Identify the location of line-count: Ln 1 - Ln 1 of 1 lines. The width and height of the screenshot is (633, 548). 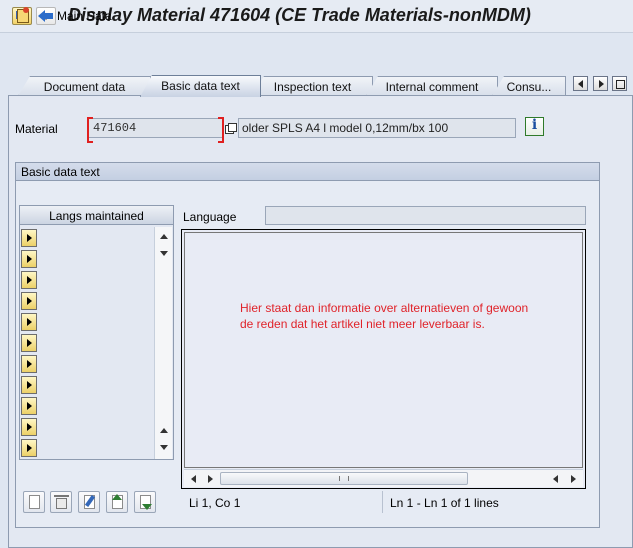
(444, 503).